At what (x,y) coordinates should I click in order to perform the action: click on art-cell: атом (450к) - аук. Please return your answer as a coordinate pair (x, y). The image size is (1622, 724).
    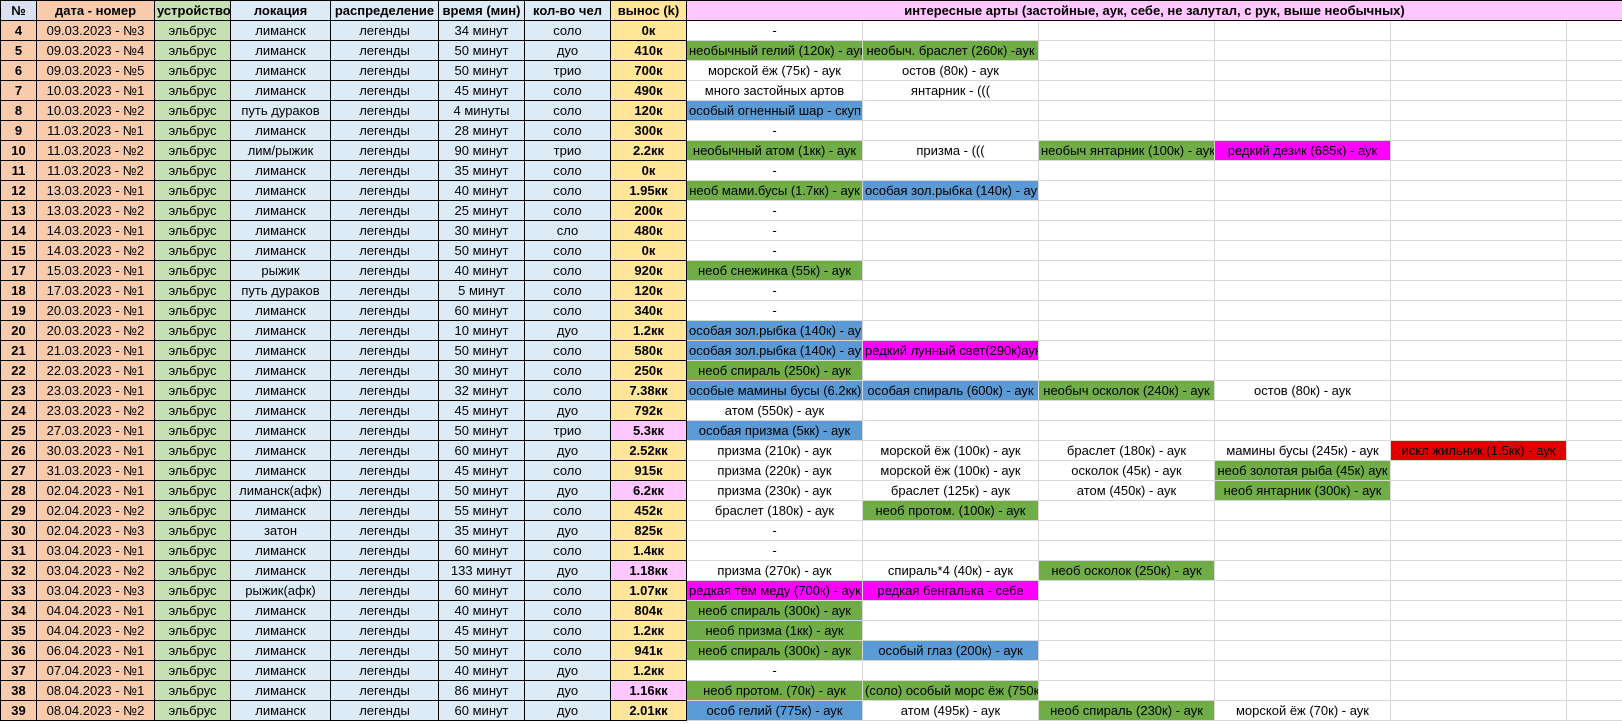
    Looking at the image, I should click on (1126, 490).